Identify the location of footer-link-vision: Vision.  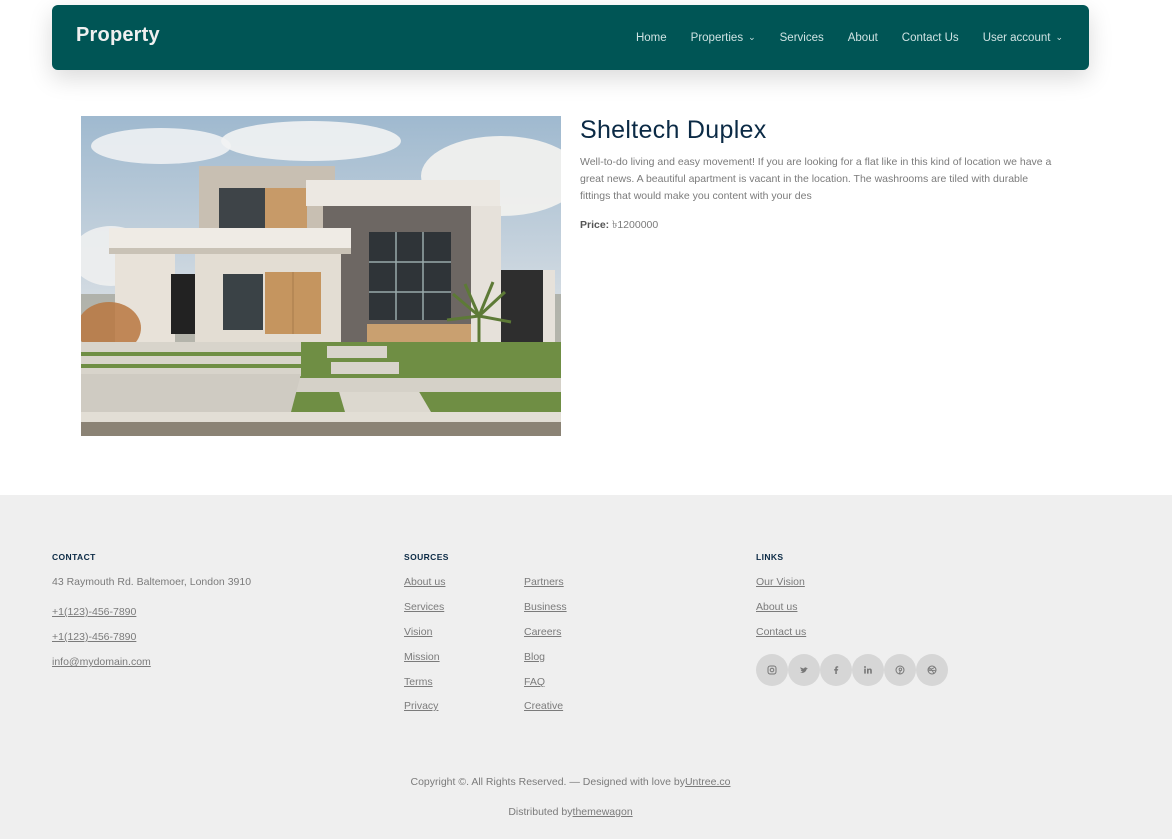
(418, 632).